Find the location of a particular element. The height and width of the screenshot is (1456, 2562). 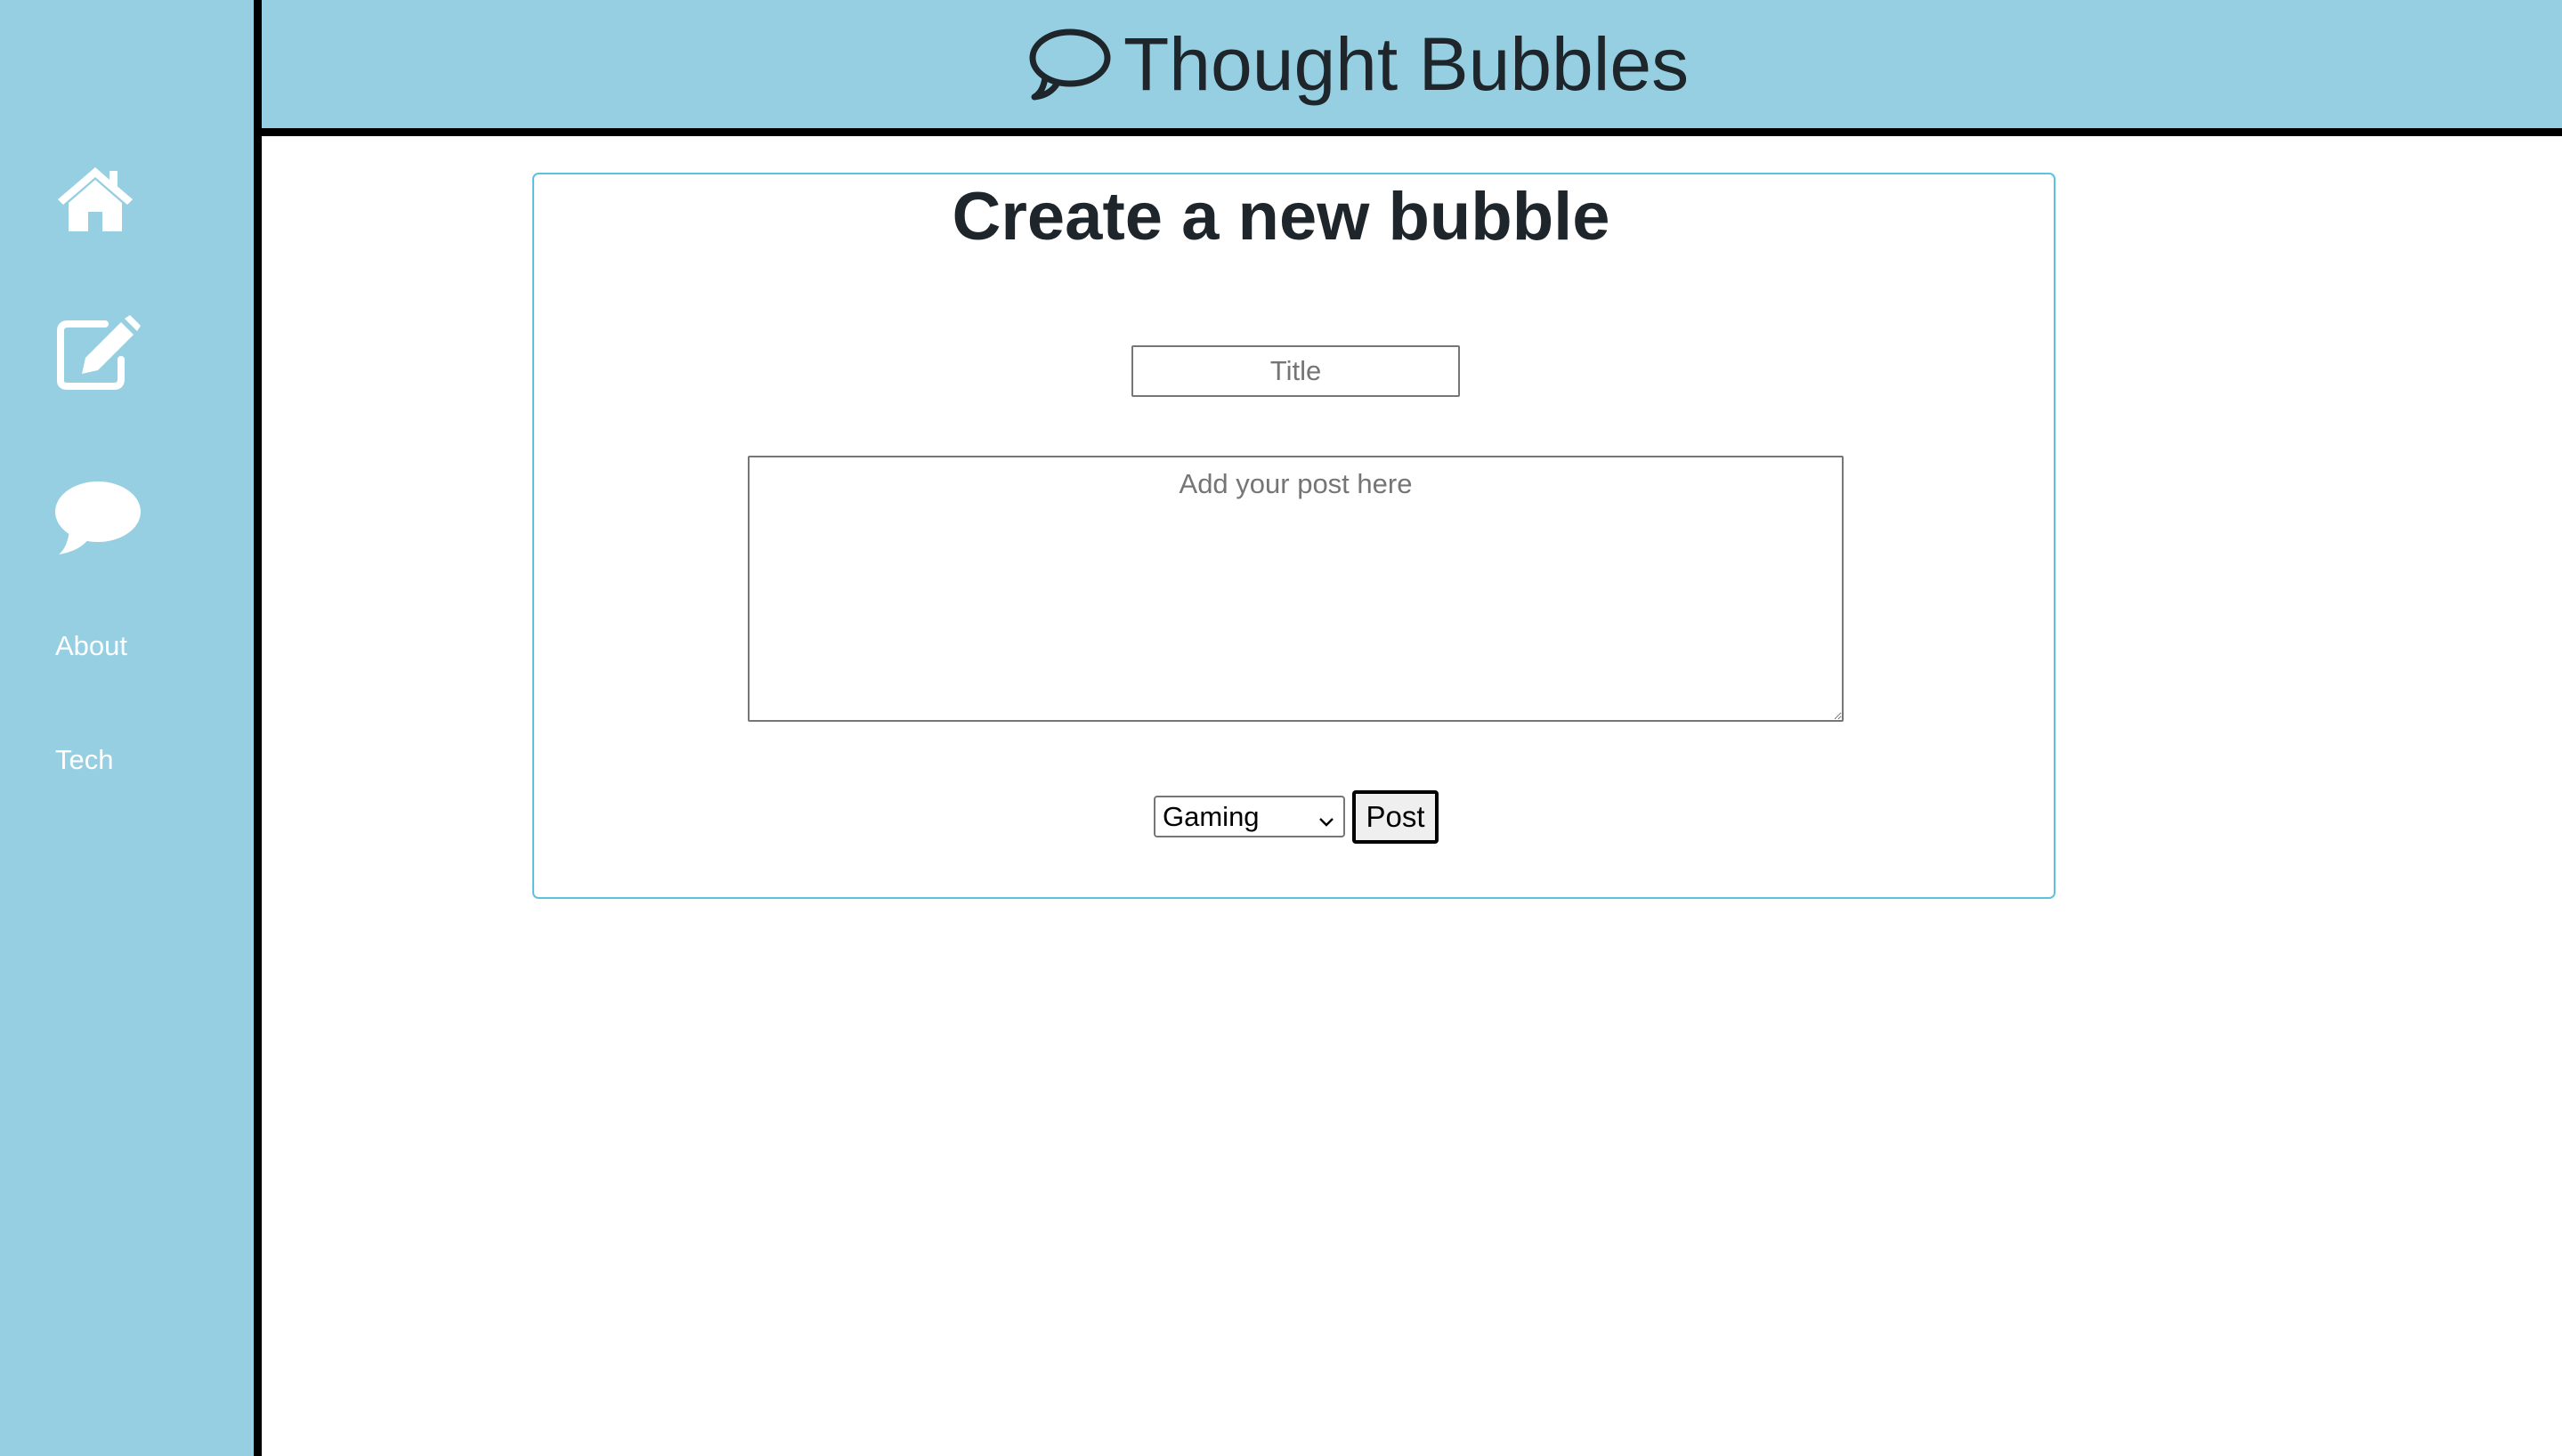

header: Thought Bubbles is located at coordinates (1412, 68).